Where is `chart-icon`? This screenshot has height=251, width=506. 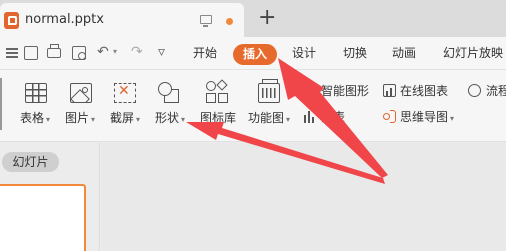
chart-icon is located at coordinates (309, 116).